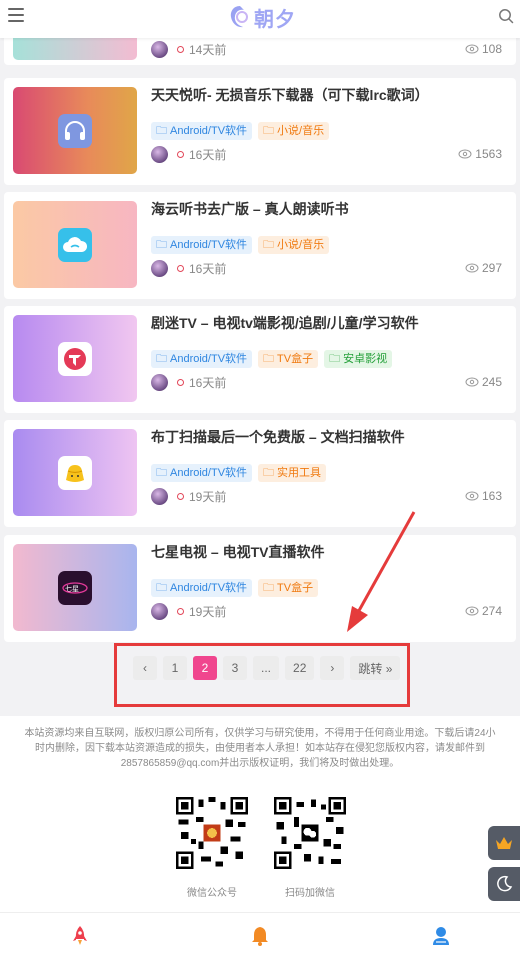 This screenshot has height=956, width=520. What do you see at coordinates (483, 49) in the screenshot?
I see `view-count: 108` at bounding box center [483, 49].